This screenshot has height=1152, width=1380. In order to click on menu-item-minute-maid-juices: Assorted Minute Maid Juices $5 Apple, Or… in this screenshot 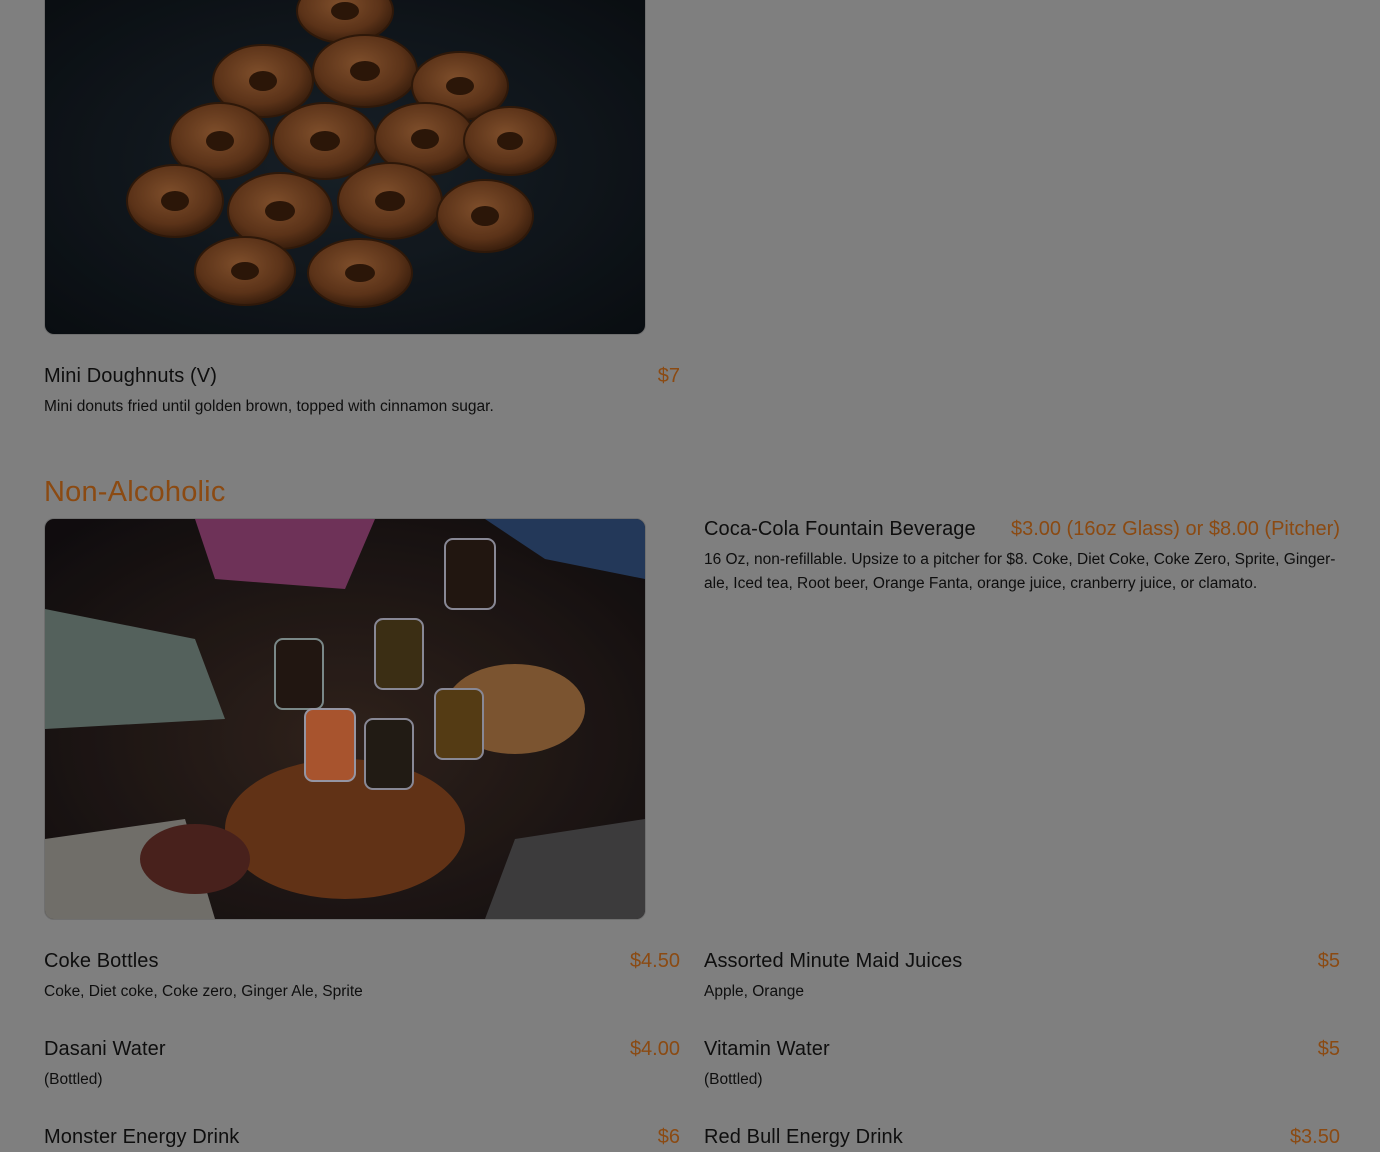, I will do `click(1022, 976)`.